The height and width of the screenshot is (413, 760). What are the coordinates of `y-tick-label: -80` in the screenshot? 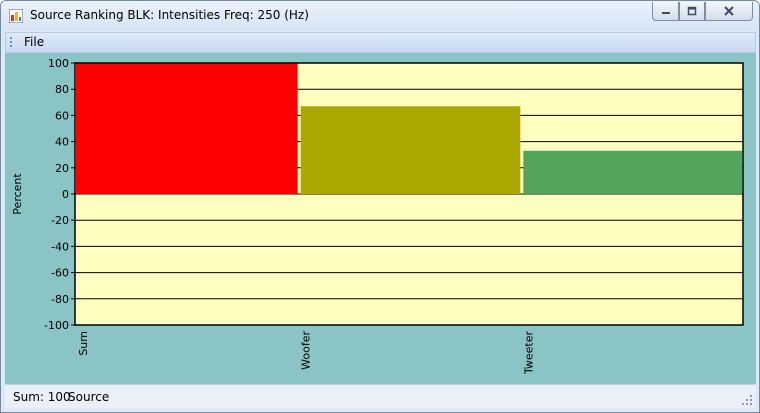 It's located at (60, 299).